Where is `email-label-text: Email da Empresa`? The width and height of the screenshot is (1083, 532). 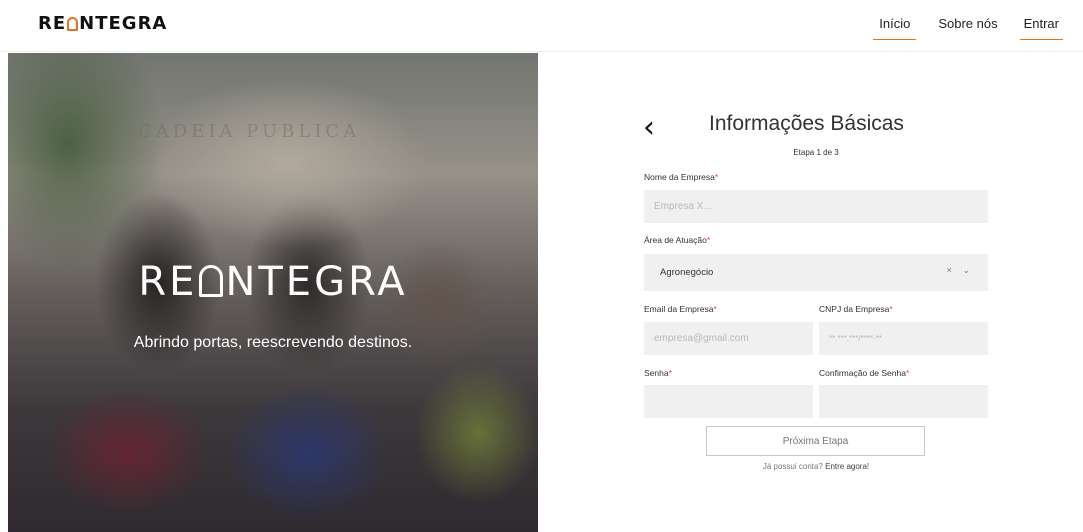 email-label-text: Email da Empresa is located at coordinates (679, 309).